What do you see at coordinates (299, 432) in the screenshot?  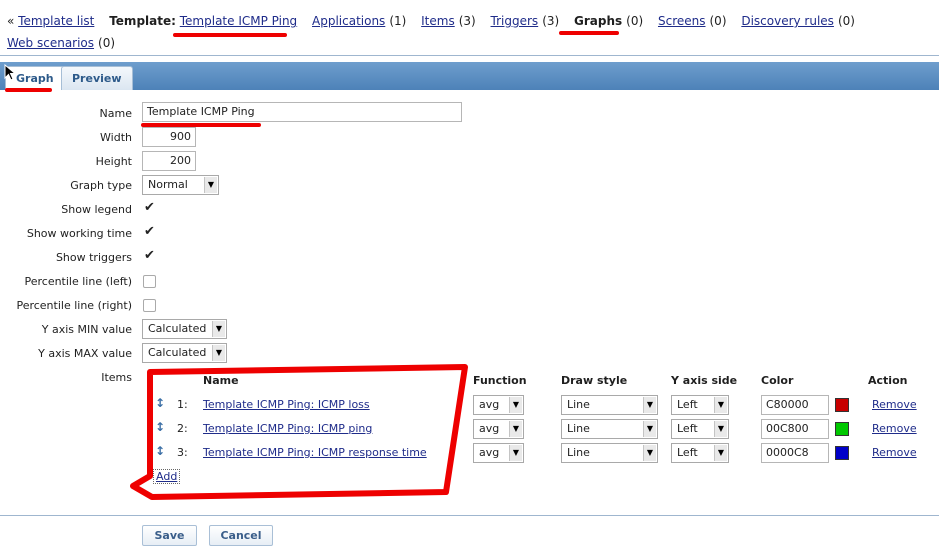 I see `annotation-box-items` at bounding box center [299, 432].